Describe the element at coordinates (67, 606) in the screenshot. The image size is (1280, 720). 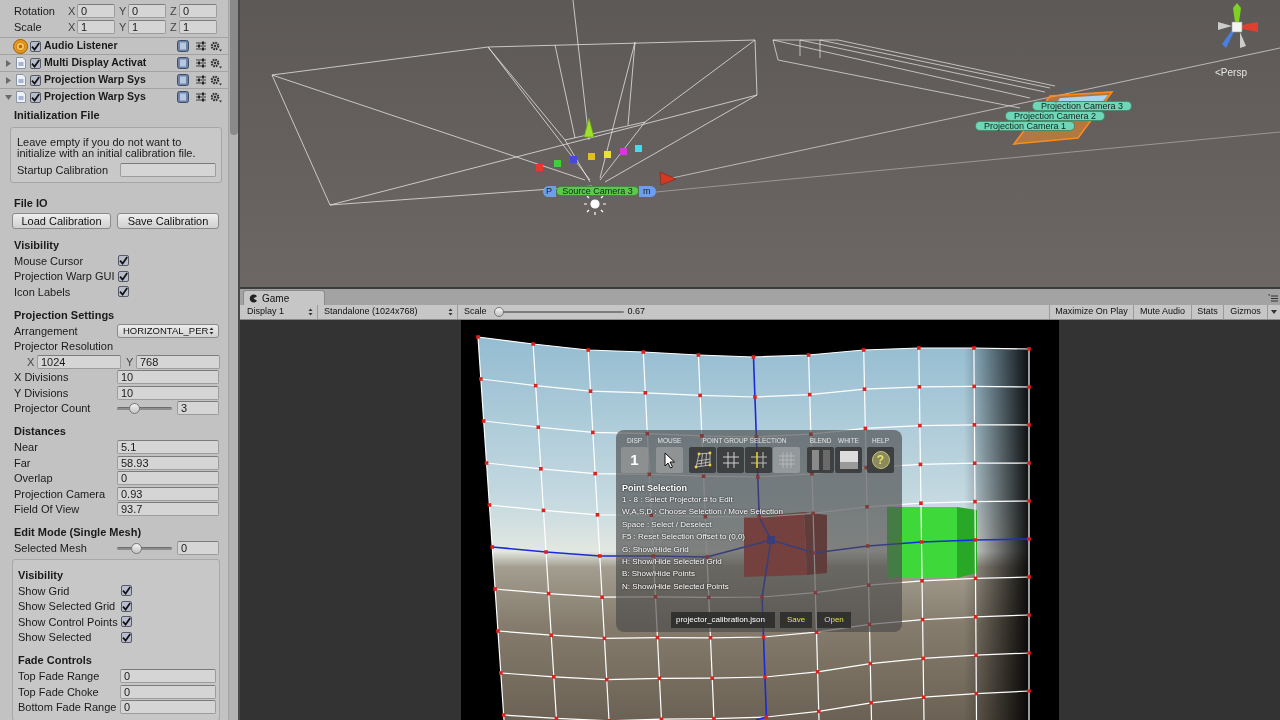
I see `field-label: Show Selected Grid` at that location.